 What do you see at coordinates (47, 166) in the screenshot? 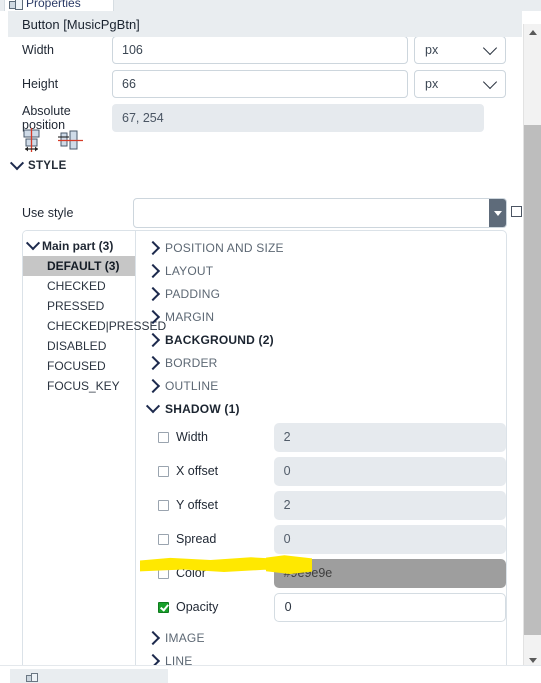
I see `section-header-style-label: STYLE` at bounding box center [47, 166].